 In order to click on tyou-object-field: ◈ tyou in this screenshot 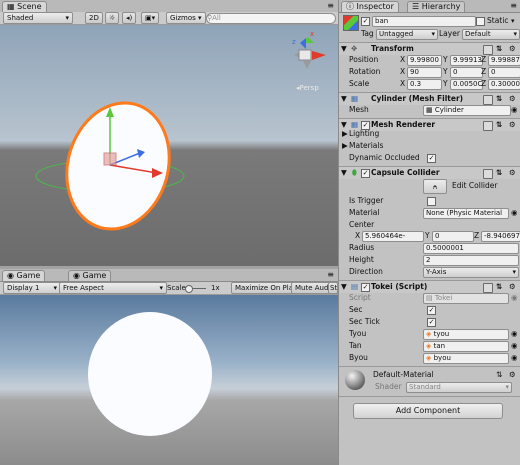, I will do `click(466, 334)`.